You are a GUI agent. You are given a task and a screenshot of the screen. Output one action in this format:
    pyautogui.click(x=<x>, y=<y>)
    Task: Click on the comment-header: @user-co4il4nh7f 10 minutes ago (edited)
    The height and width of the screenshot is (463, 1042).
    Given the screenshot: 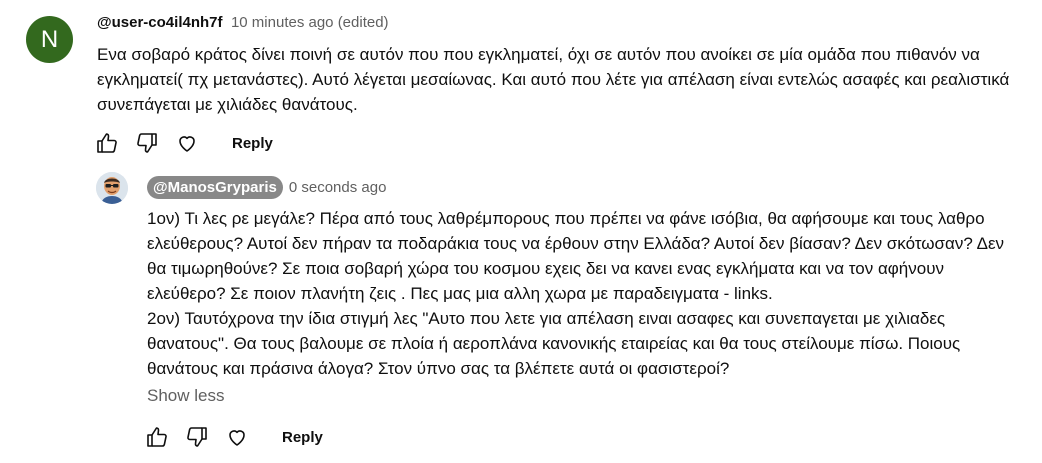 What is the action you would take?
    pyautogui.click(x=243, y=23)
    